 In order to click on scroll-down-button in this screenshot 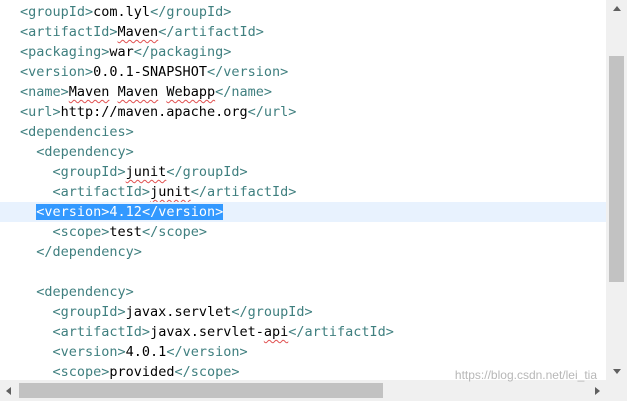, I will do `click(616, 371)`.